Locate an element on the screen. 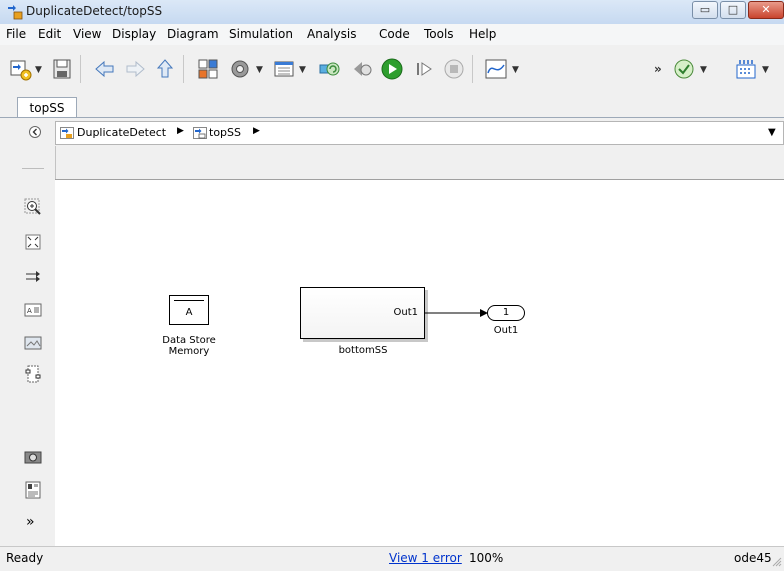  data-store-bar is located at coordinates (189, 300).